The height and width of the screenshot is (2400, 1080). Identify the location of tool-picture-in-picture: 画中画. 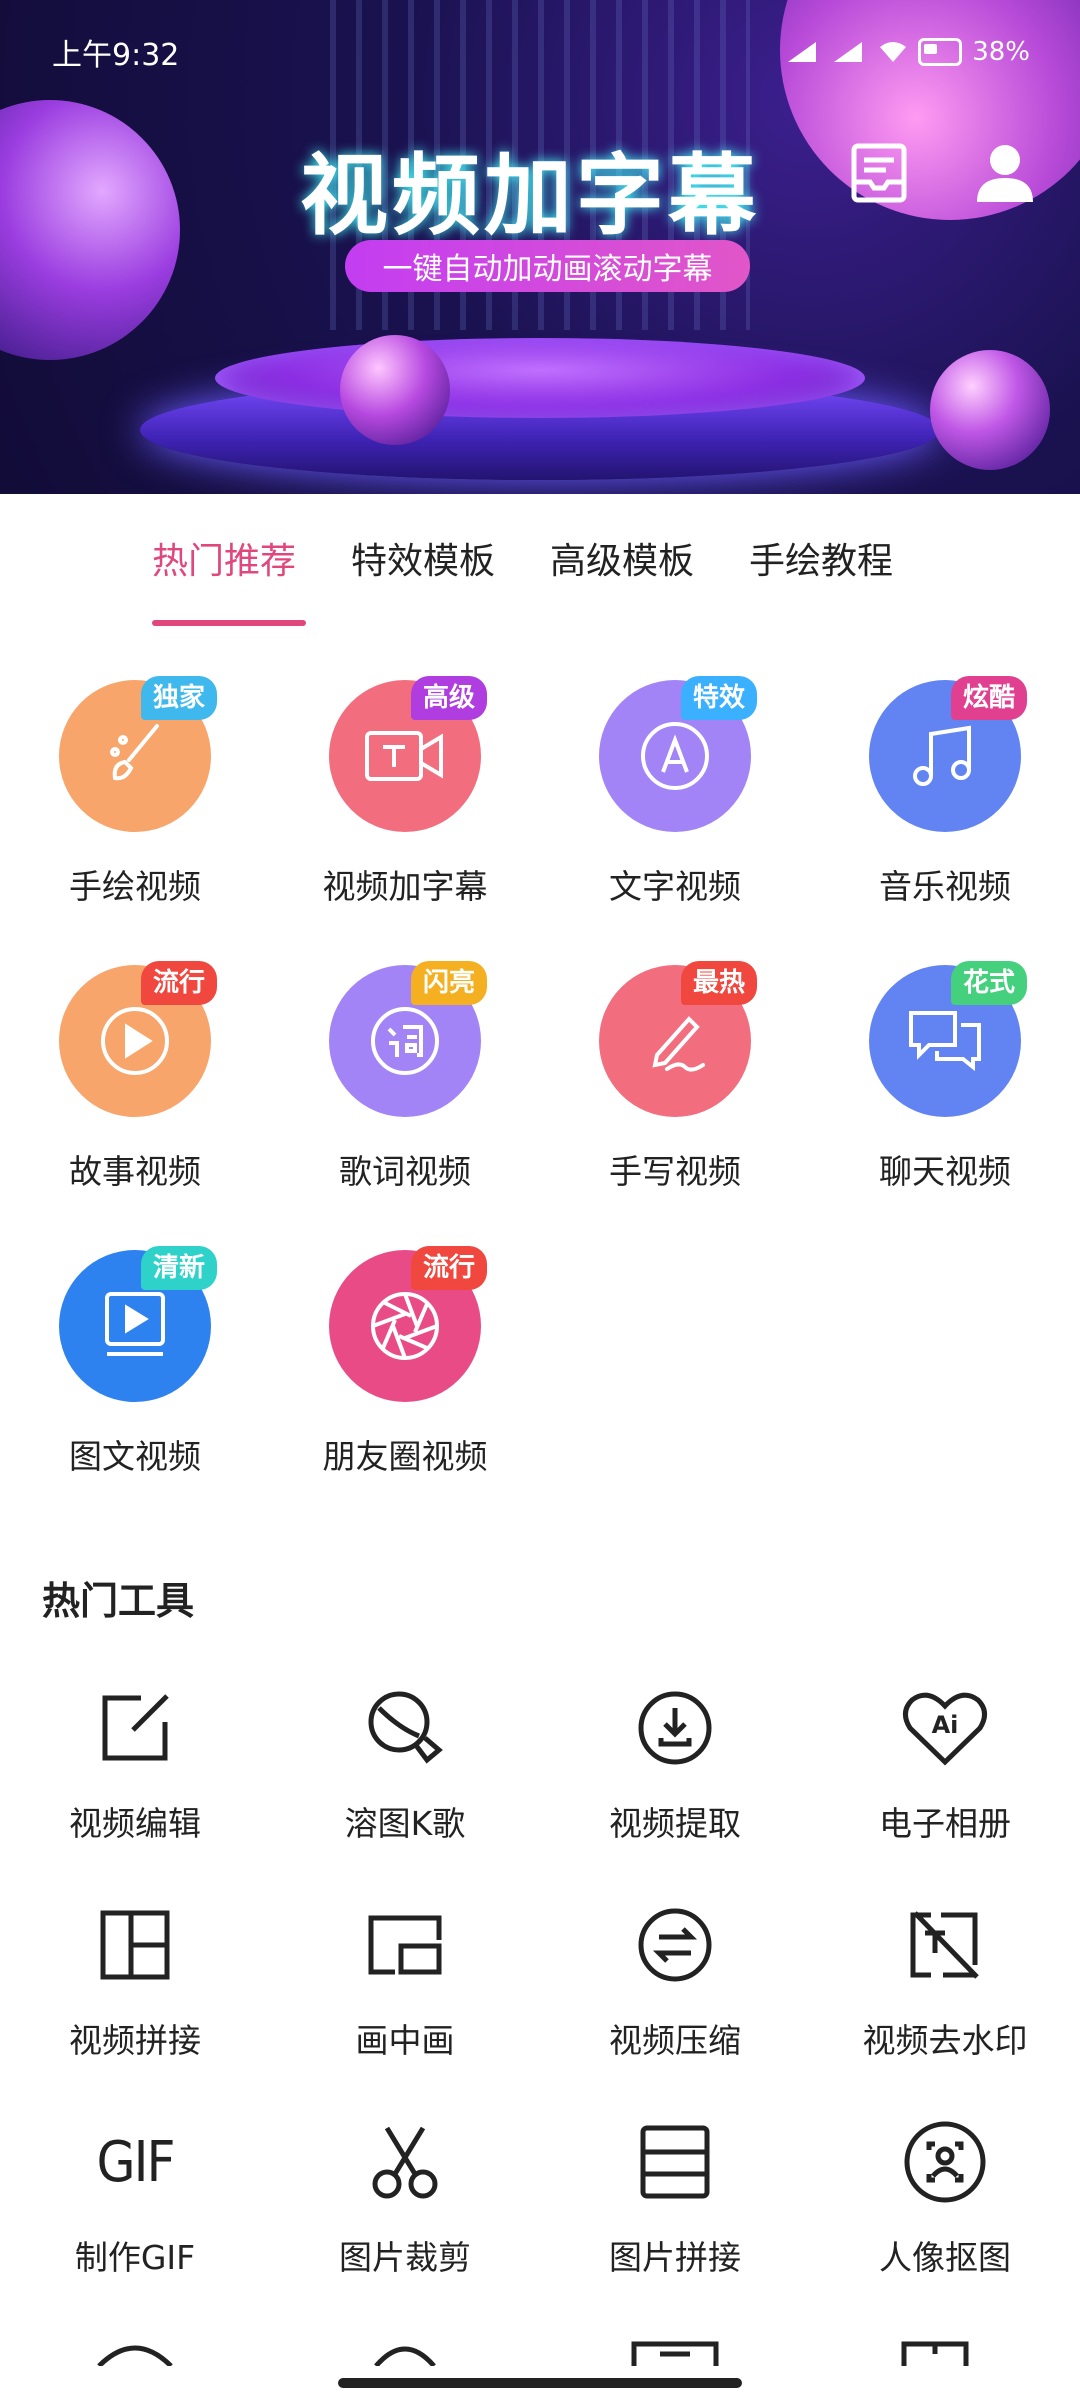
(405, 1981).